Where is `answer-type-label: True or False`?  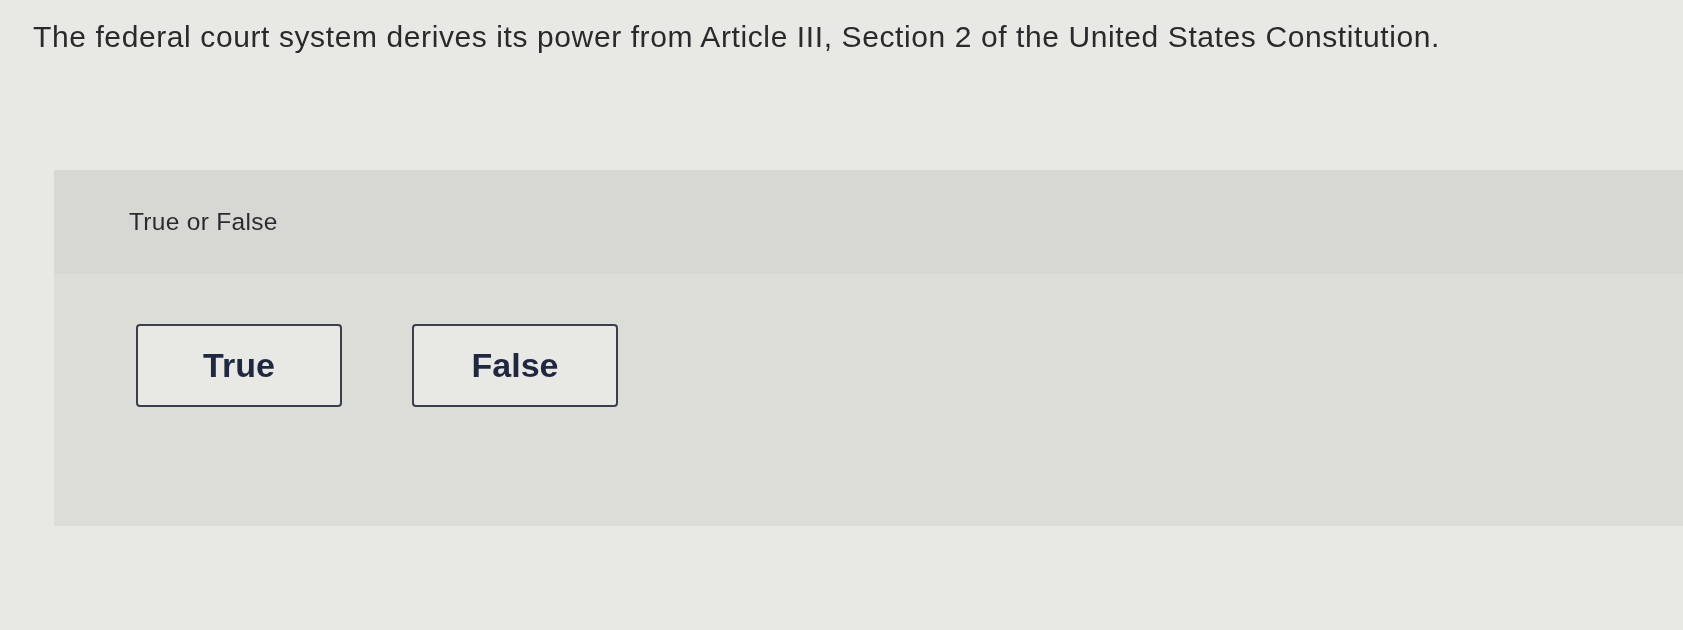 answer-type-label: True or False is located at coordinates (203, 222).